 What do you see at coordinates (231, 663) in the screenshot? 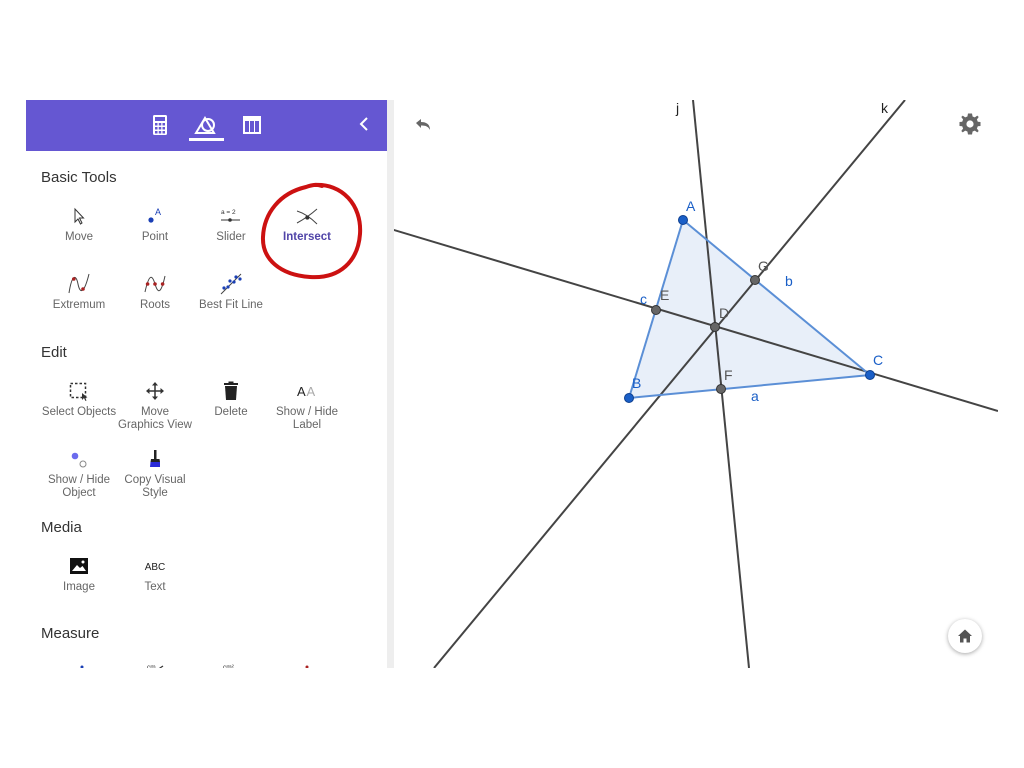
I see `tool-measure-3: cm²` at bounding box center [231, 663].